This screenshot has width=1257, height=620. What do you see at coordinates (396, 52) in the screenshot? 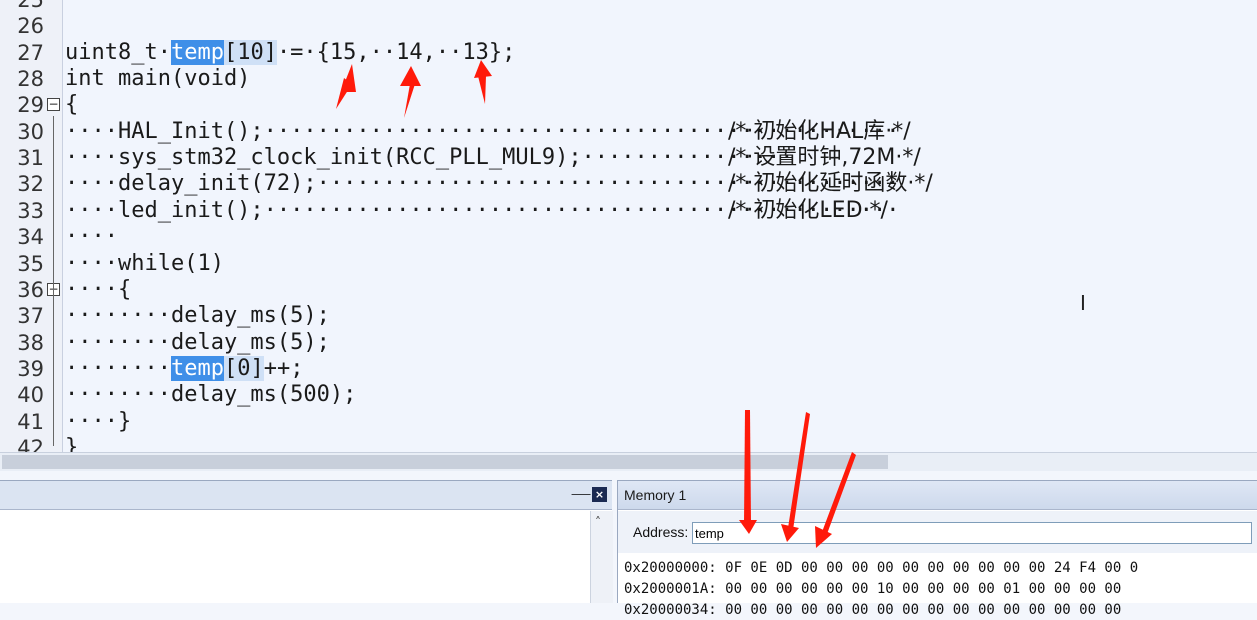
I see `code-text-suffix: ·=·{15,··14,··13};` at bounding box center [396, 52].